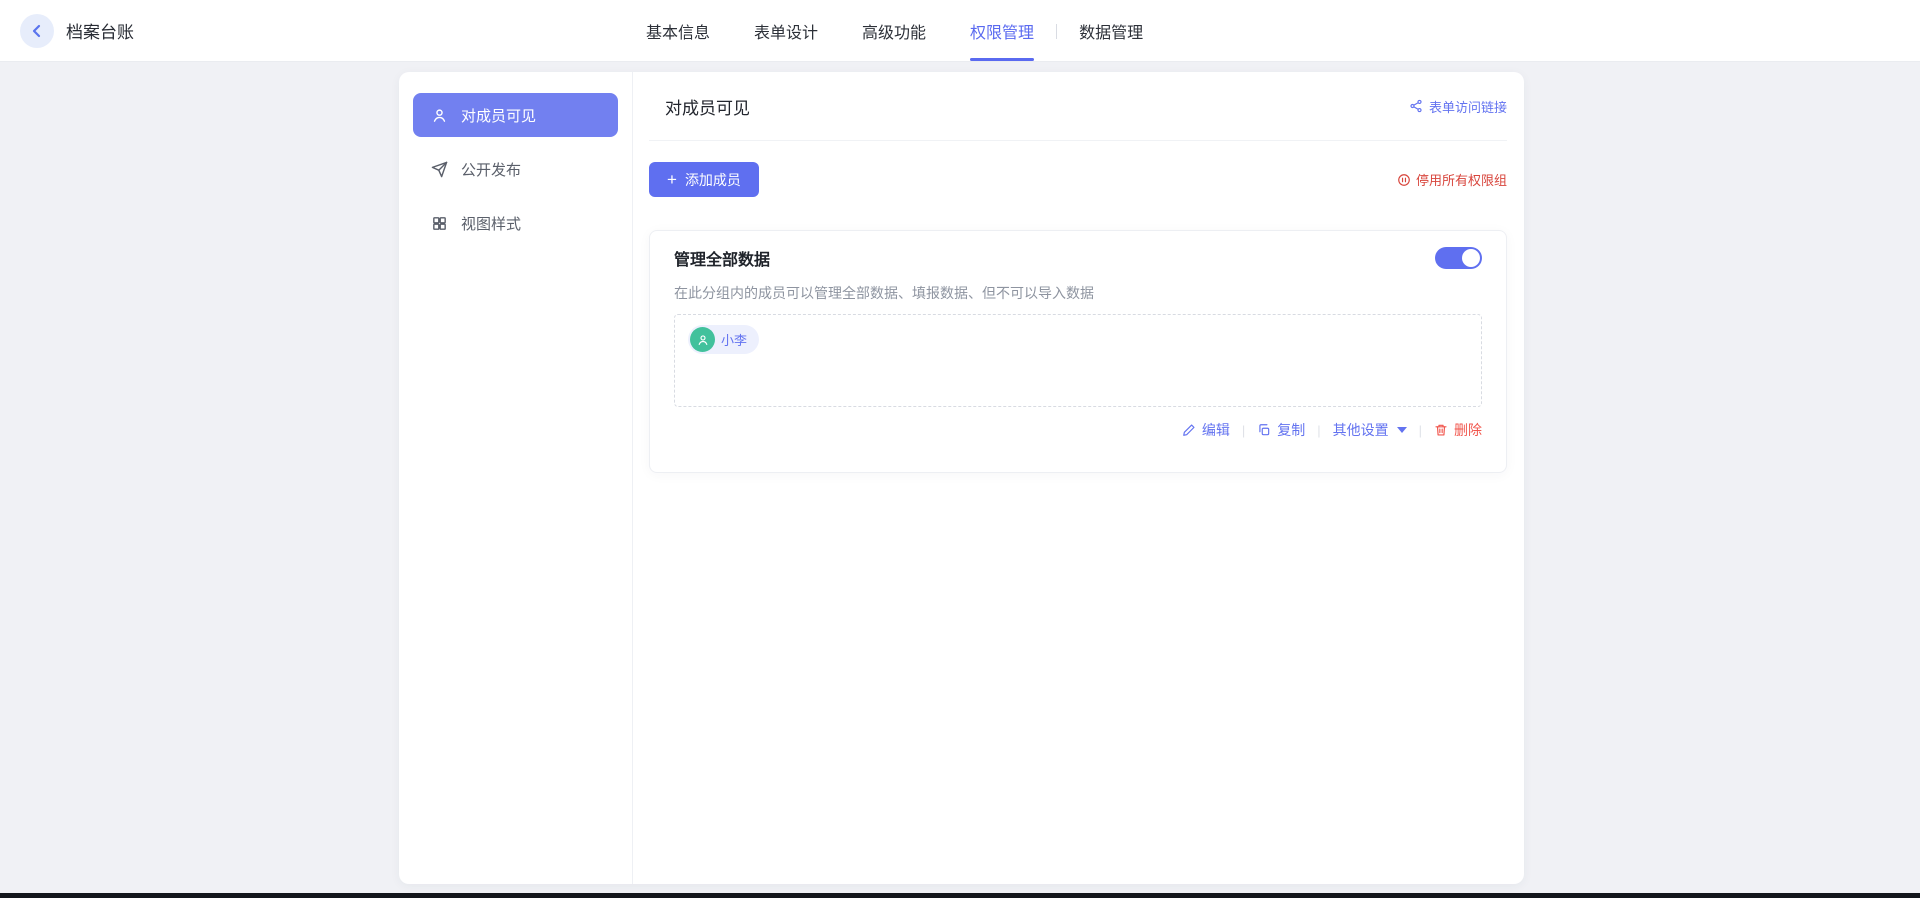  I want to click on toolbar: + 添加成员 停用所有权限组, so click(1078, 179).